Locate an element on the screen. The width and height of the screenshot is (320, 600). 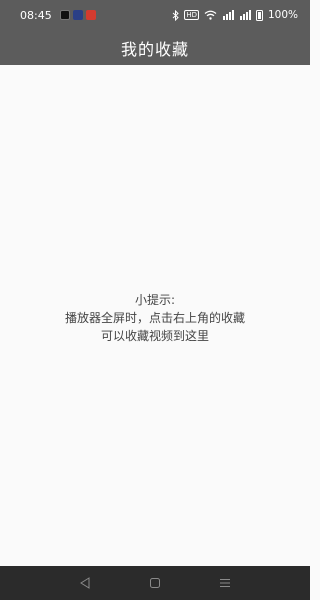
wifi-icon is located at coordinates (210, 15).